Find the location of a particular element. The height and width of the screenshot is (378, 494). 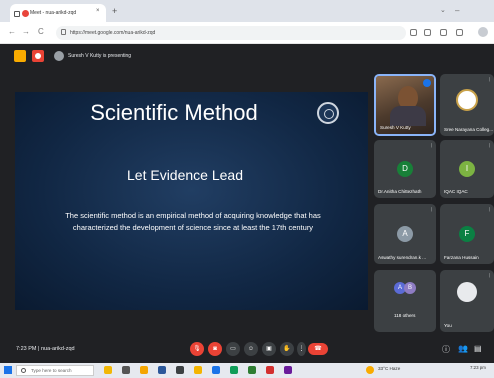

participant-name: Farzana Hussain is located at coordinates (461, 257).